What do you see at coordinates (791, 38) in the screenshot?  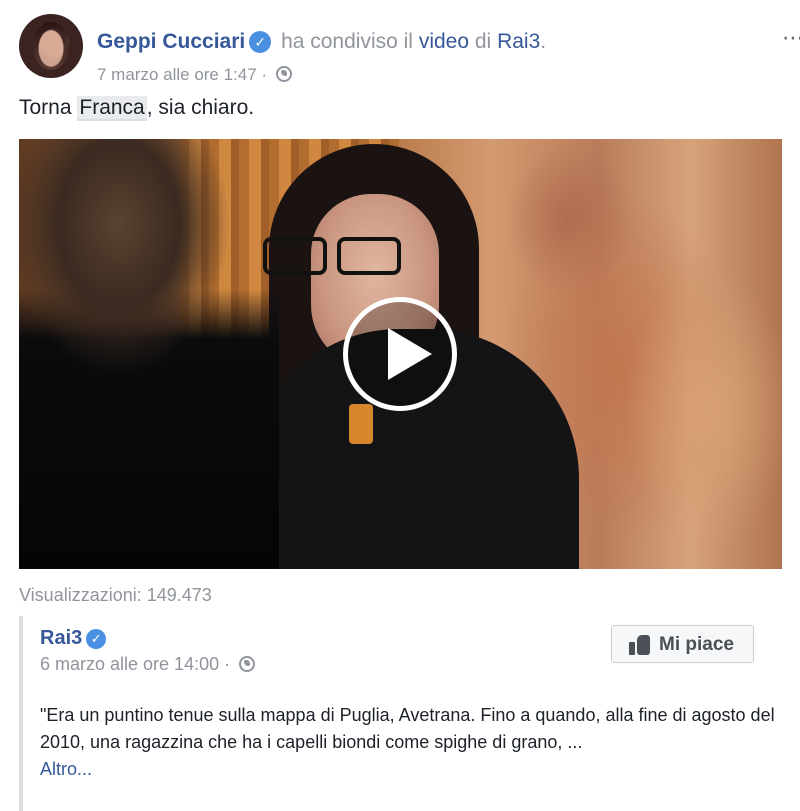 I see `more-options-icon: ⋯` at bounding box center [791, 38].